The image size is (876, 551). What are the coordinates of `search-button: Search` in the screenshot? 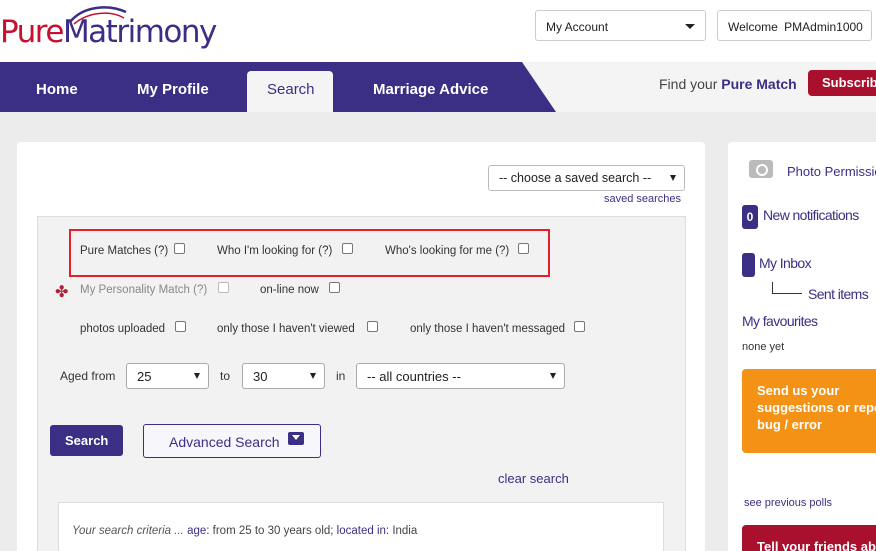 It's located at (86, 440).